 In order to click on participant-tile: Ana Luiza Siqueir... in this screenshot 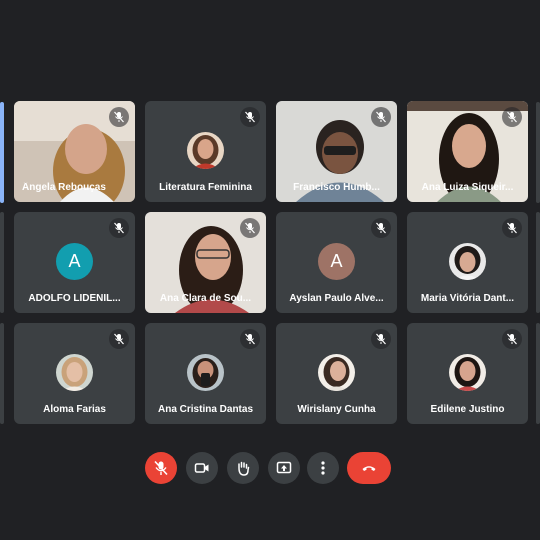, I will do `click(467, 151)`.